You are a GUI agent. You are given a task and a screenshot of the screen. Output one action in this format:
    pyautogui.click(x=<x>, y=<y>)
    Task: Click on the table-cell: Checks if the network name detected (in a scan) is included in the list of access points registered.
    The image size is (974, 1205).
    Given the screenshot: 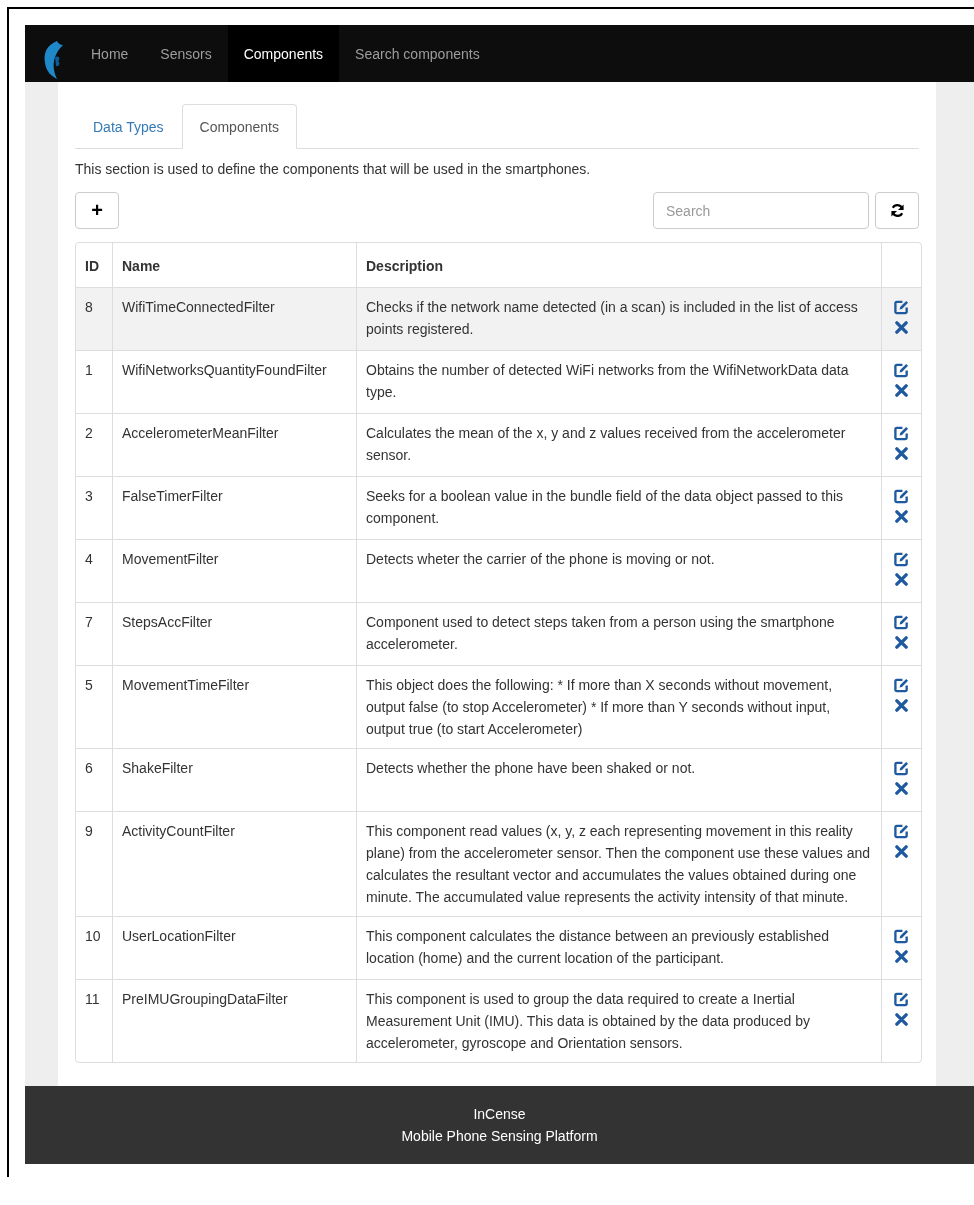 What is the action you would take?
    pyautogui.click(x=618, y=318)
    